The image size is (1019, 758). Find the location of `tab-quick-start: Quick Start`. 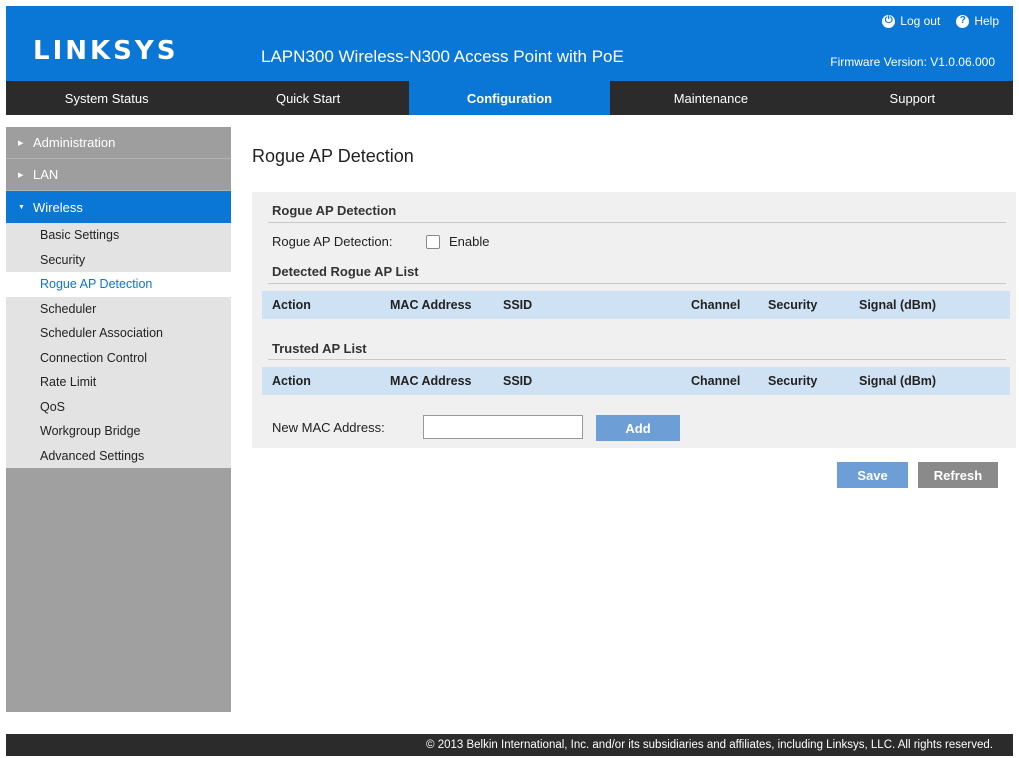

tab-quick-start: Quick Start is located at coordinates (307, 98).